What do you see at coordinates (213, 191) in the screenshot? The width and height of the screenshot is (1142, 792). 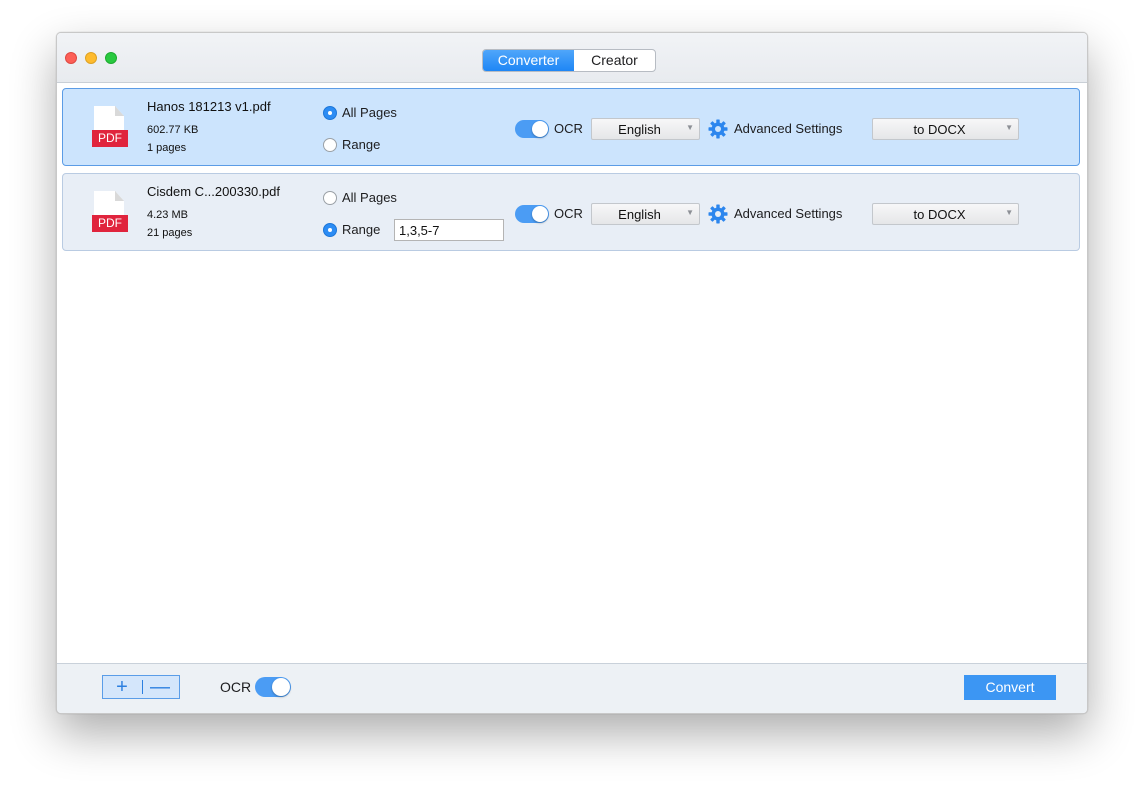 I see `file-name: Cisdem C...200330.pdf` at bounding box center [213, 191].